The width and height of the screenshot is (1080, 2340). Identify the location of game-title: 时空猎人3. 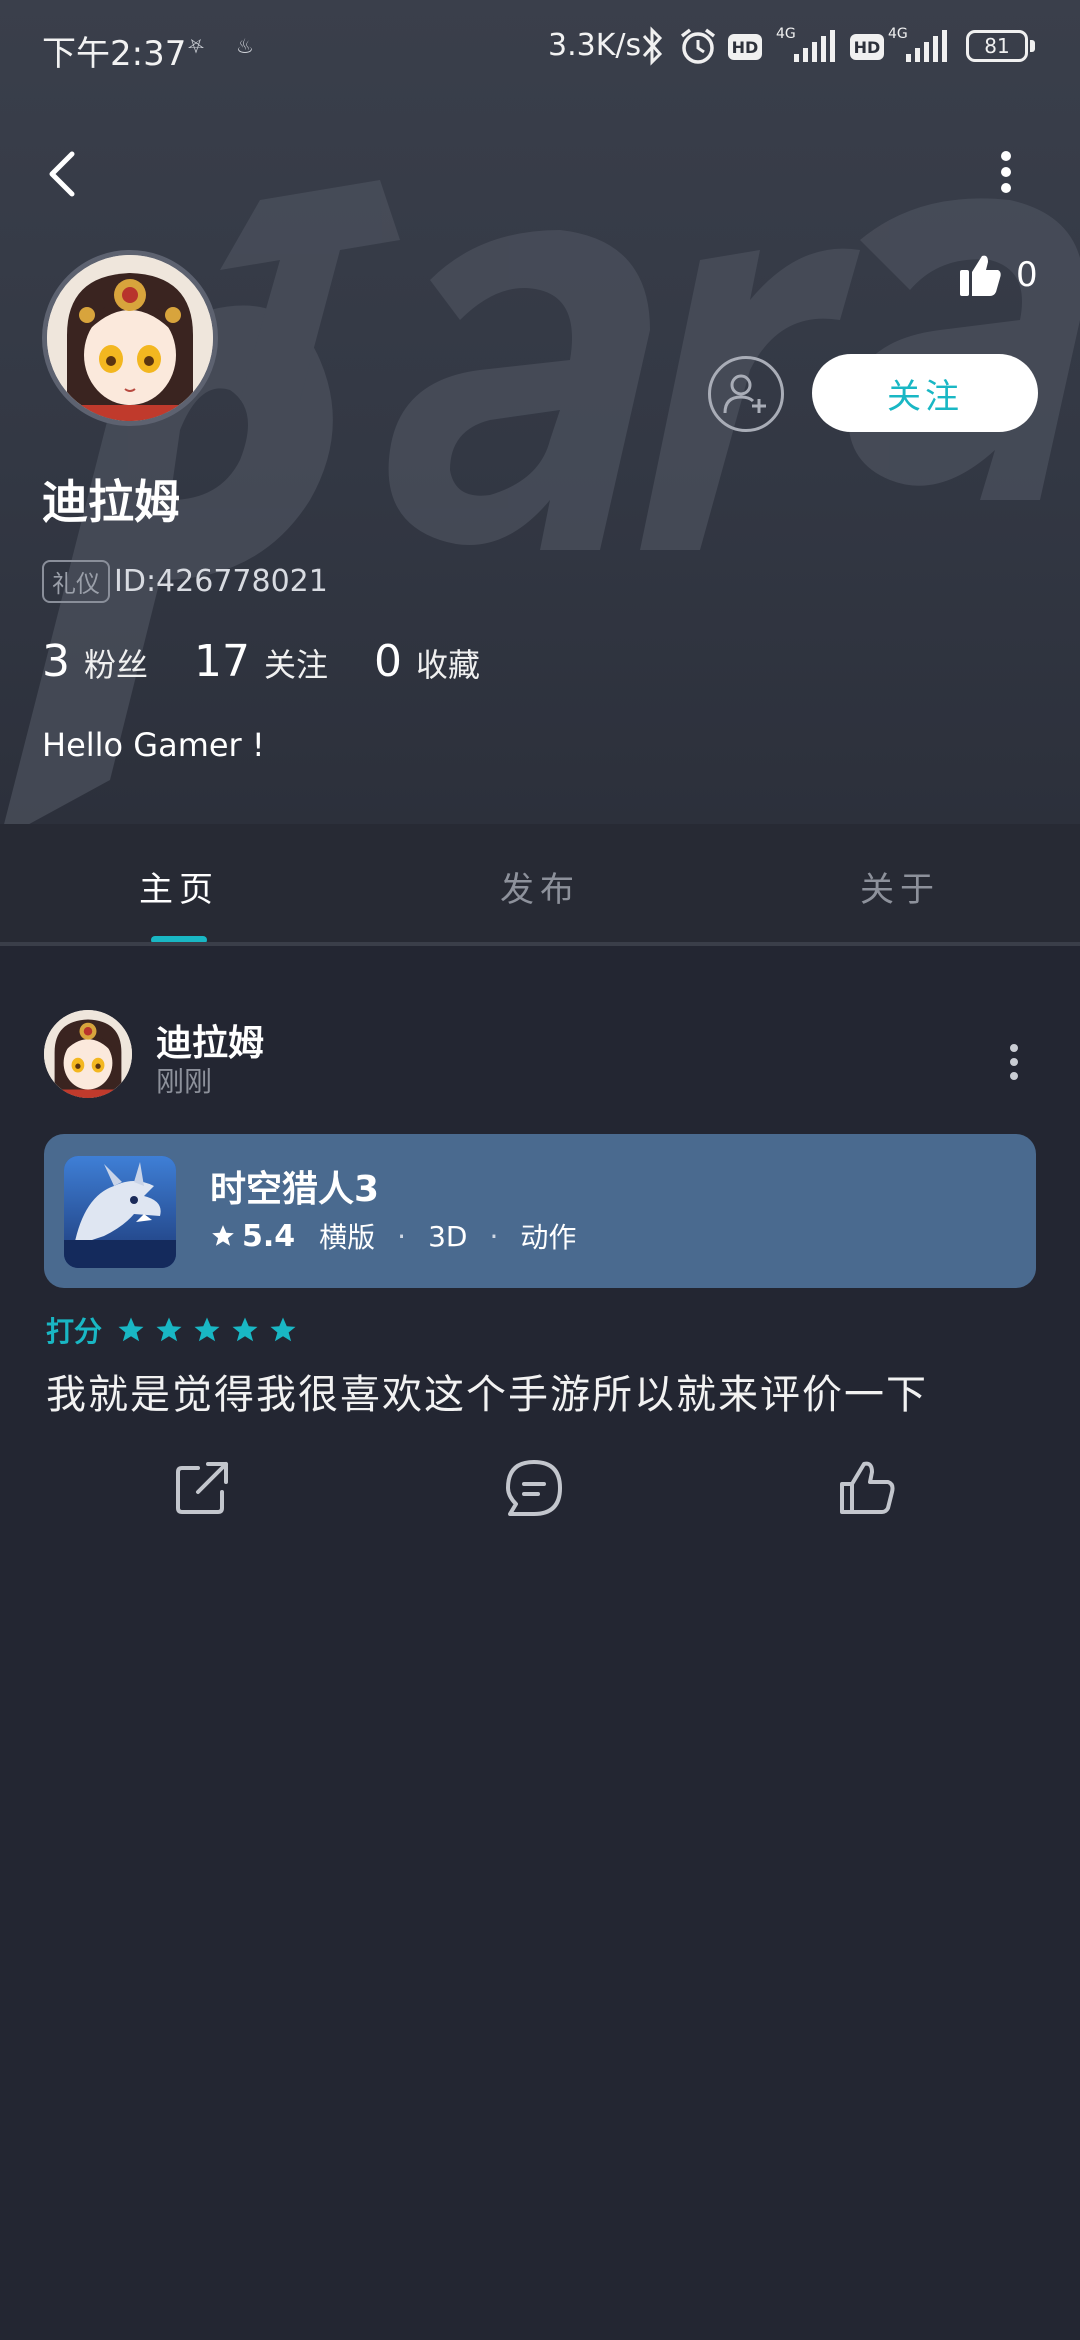
(295, 1189).